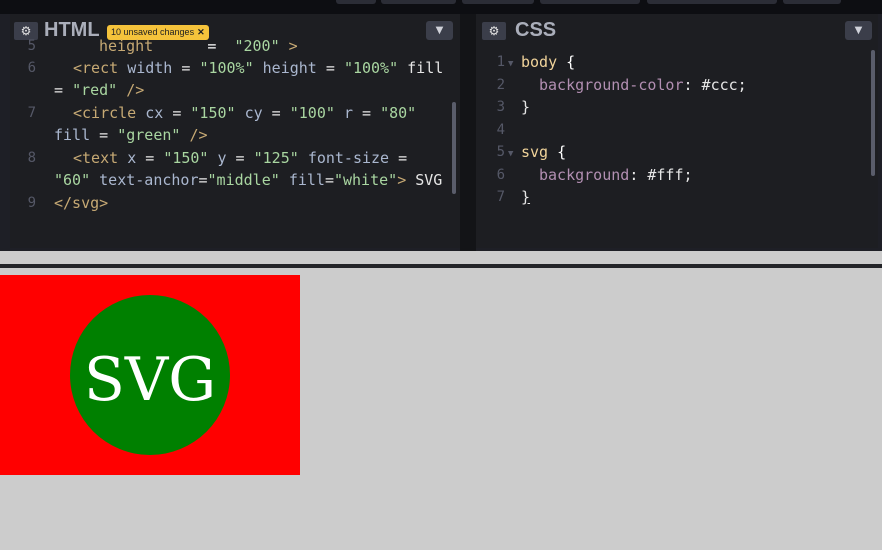  Describe the element at coordinates (99, 90) in the screenshot. I see `code-line-6b: = "red" />` at that location.